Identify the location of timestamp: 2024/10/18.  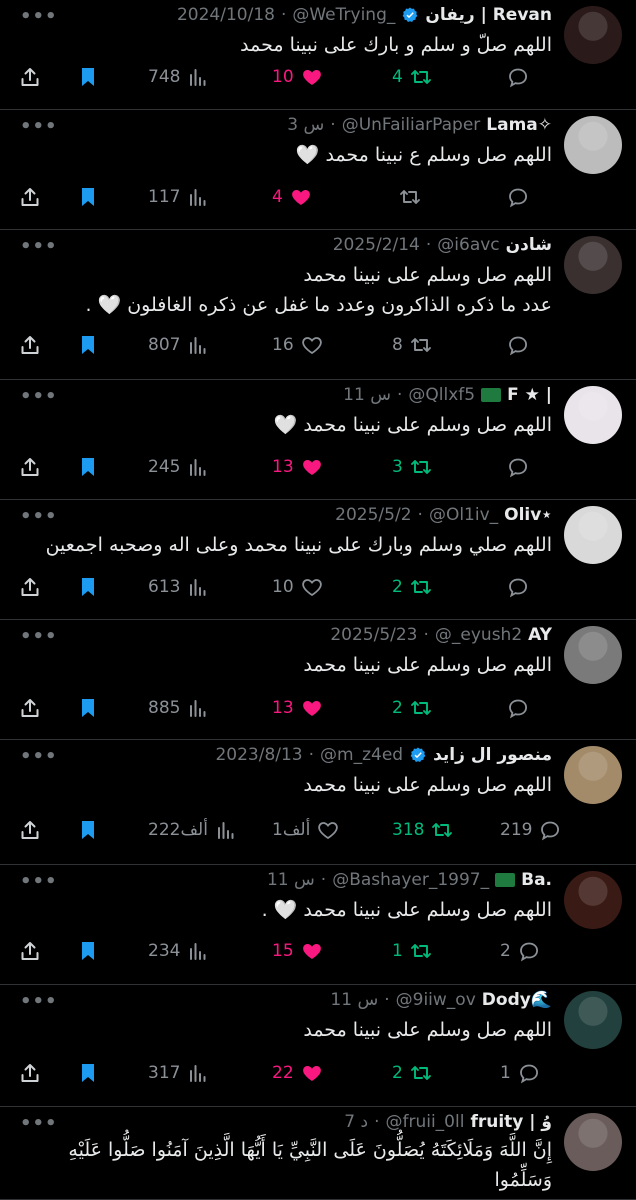
(226, 15).